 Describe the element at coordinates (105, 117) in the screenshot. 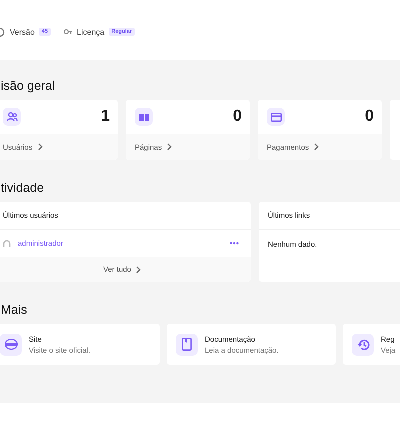

I see `stat-value: 1` at that location.